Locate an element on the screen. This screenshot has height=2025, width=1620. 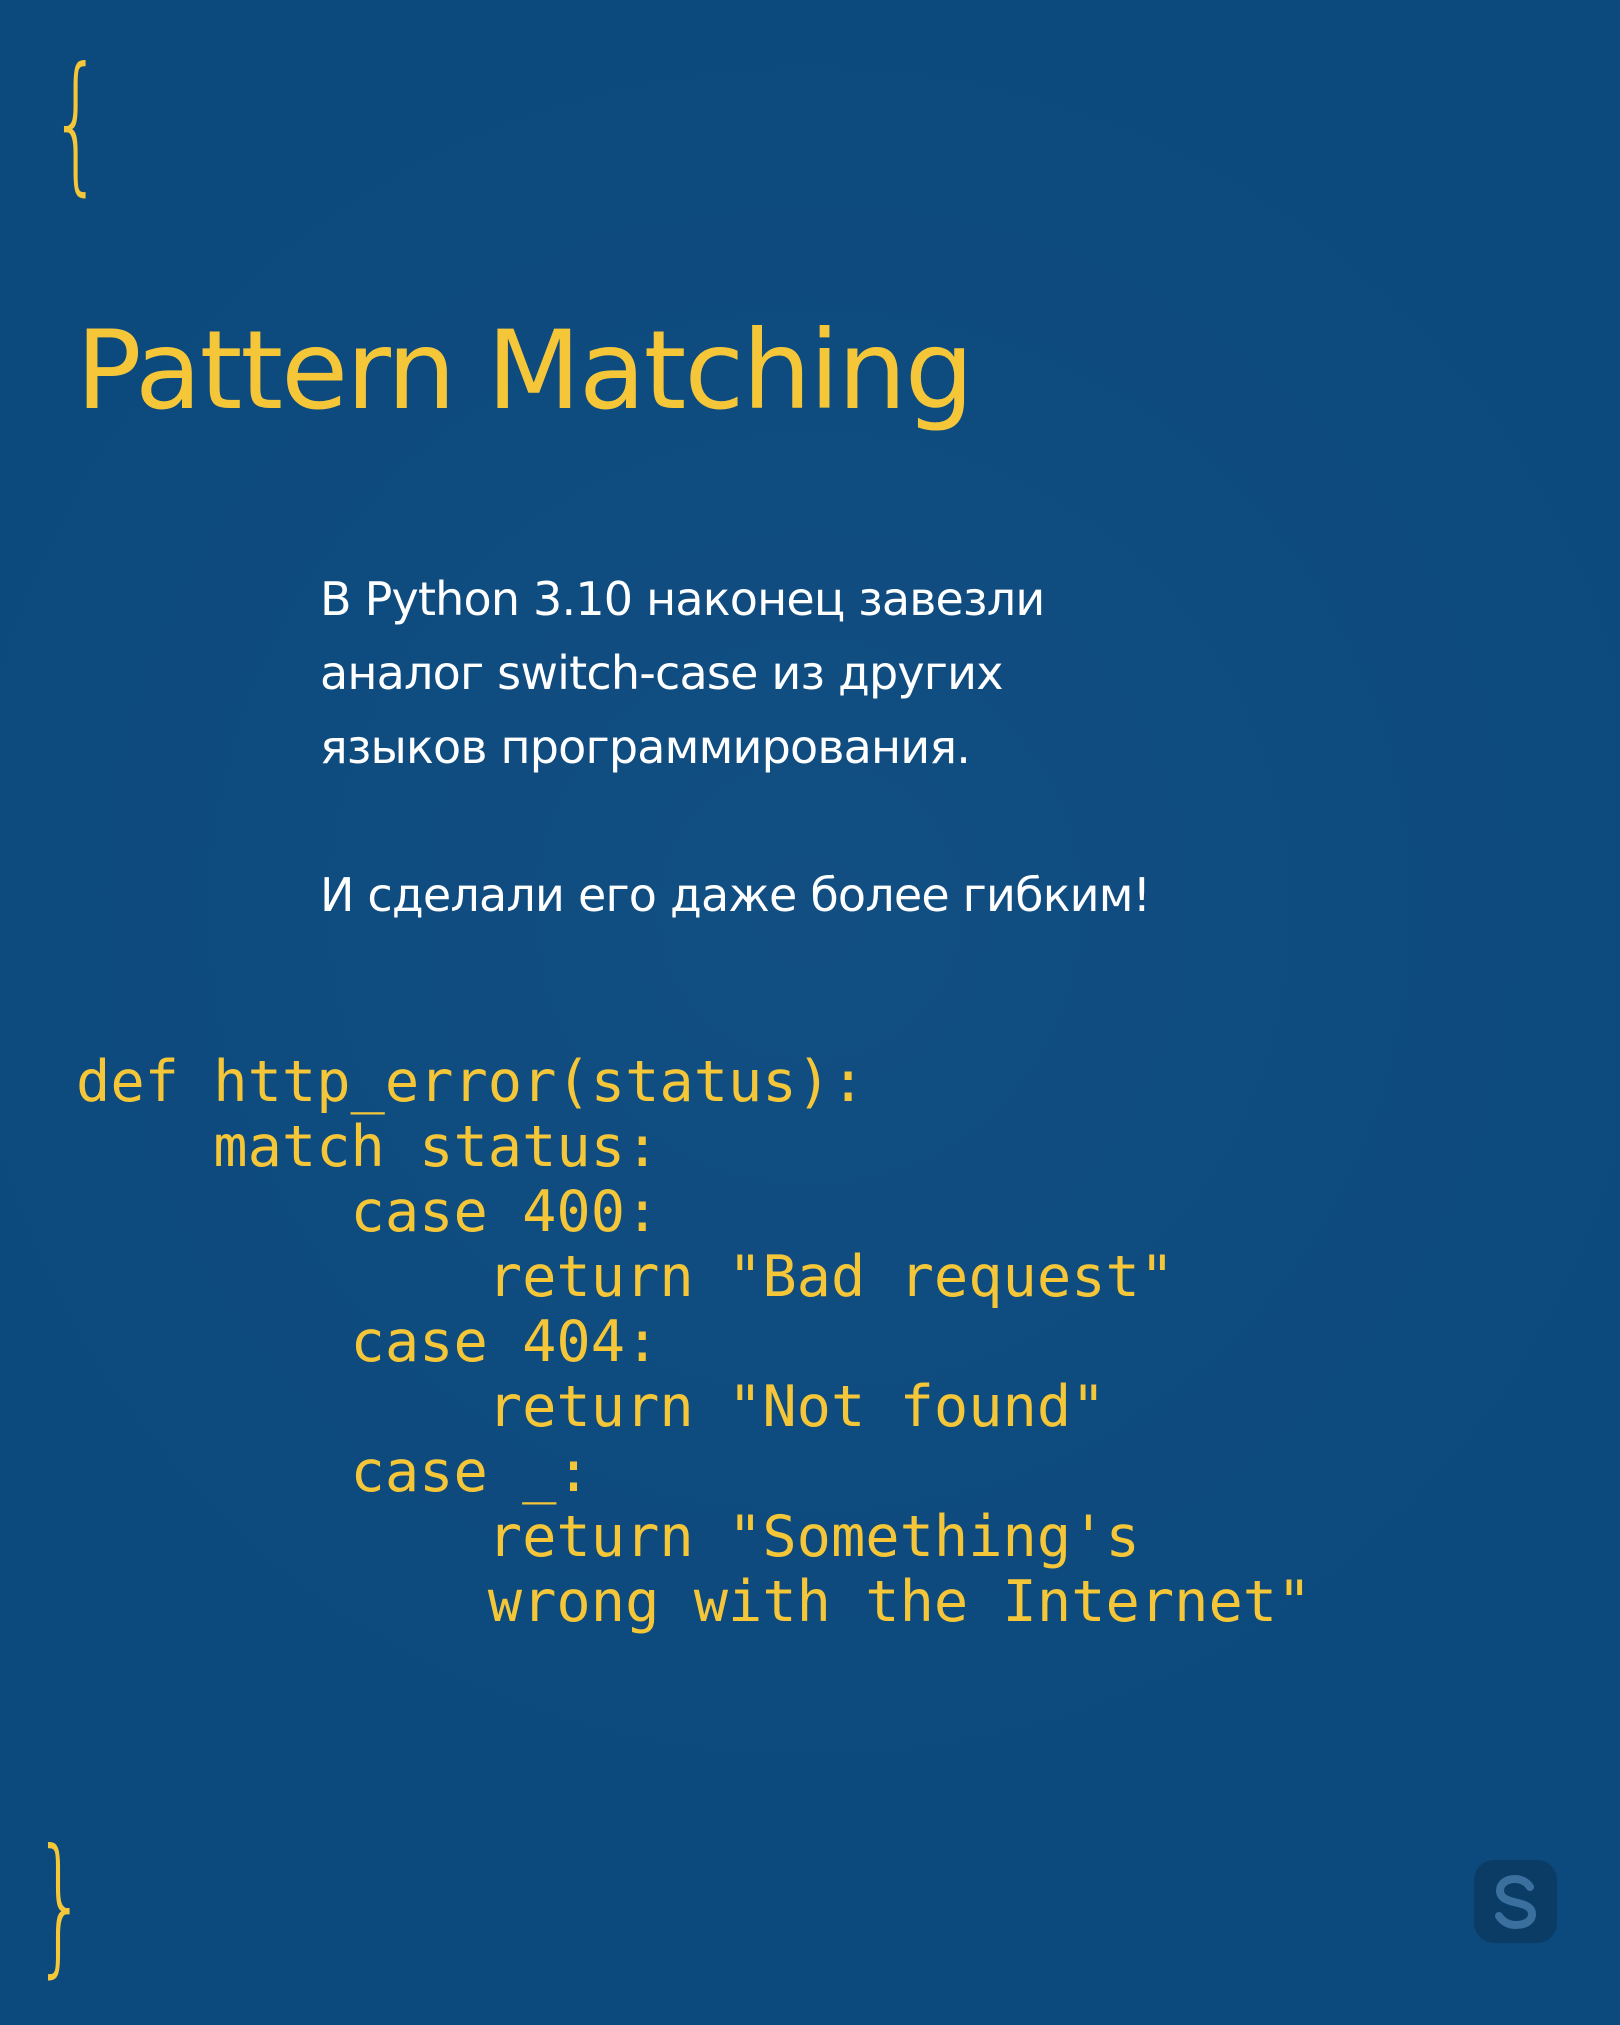
close-brace-decoration: } is located at coordinates (60, 1905).